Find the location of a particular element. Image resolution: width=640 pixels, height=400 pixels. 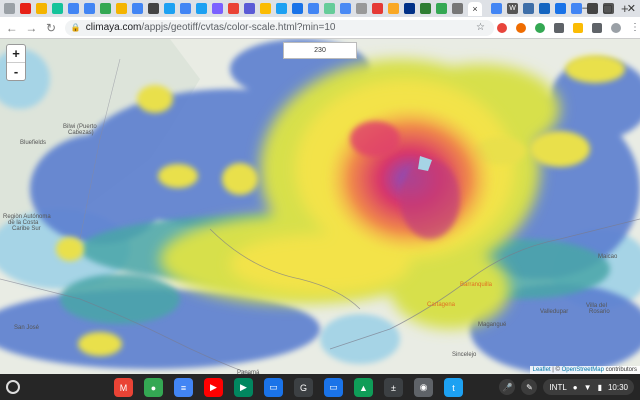

min-value-box: 230 is located at coordinates (320, 50).